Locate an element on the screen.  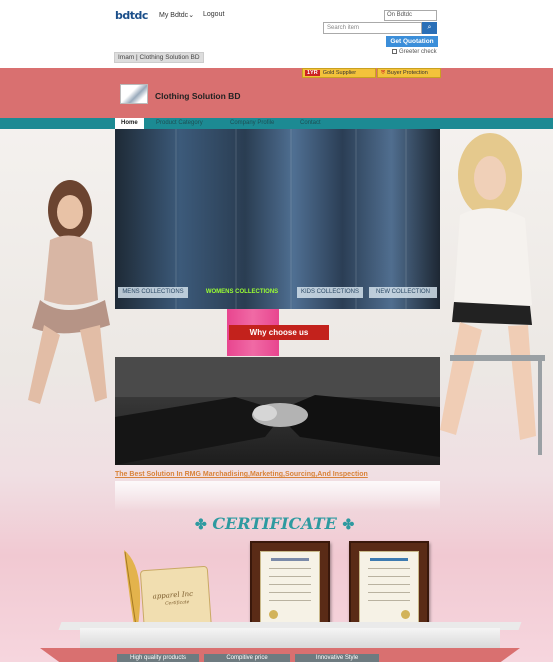
scroll-title: apparel Inc is located at coordinates (173, 595).